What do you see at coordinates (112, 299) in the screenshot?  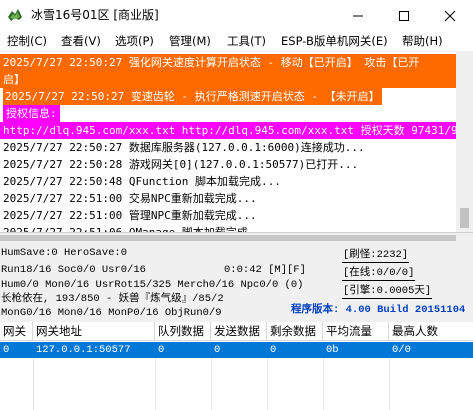 I see `boss-status: 长枪依在, 193/850 - 妖兽『炼气级』/85/2` at bounding box center [112, 299].